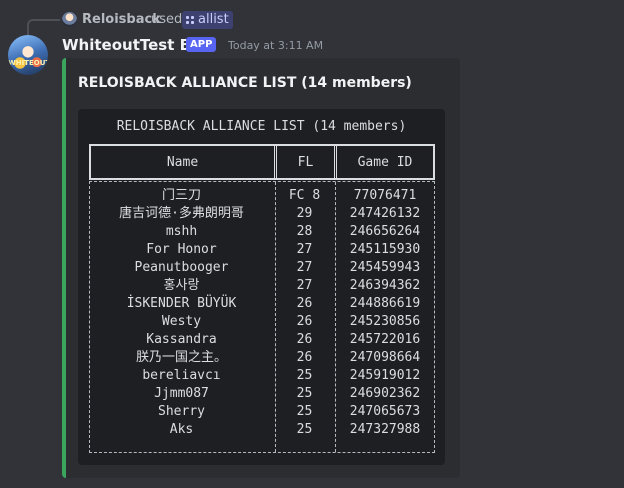 The height and width of the screenshot is (488, 624). I want to click on table-row: 홍사랑 27 246394362, so click(262, 286).